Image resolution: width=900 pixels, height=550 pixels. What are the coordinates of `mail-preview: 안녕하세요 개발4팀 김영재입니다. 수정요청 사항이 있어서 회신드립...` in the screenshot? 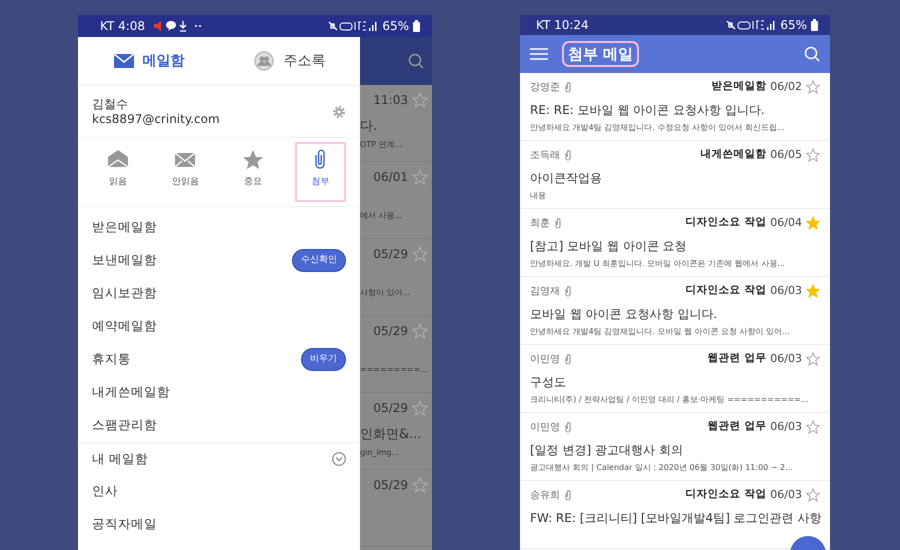 It's located at (658, 127).